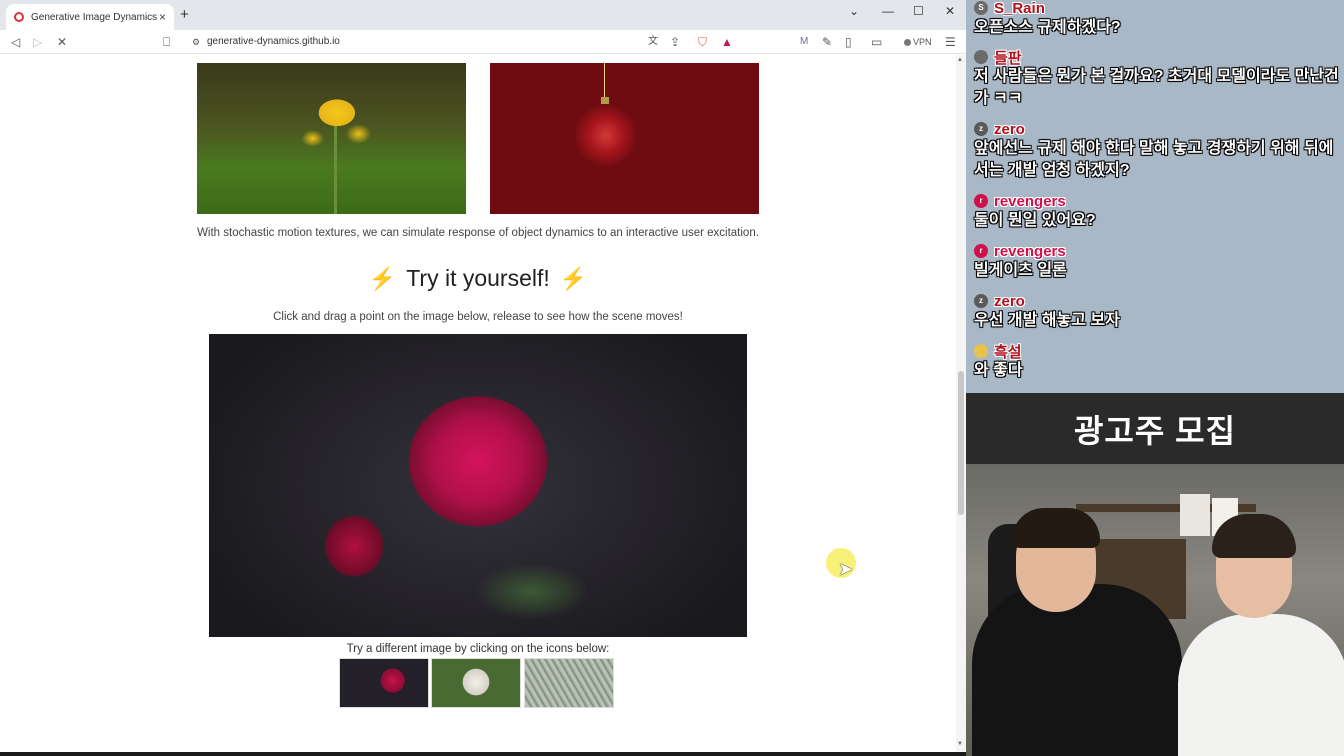 The image size is (1344, 756). I want to click on chat-message: r revengers 빌게이츠 일론, so click(1157, 262).